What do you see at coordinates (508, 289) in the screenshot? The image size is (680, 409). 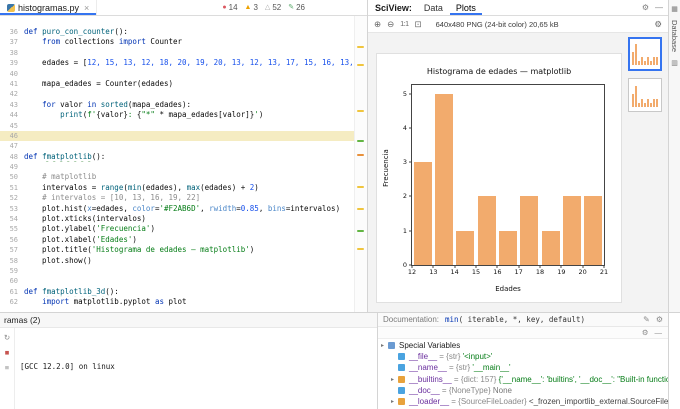 I see `chart-xlabel: Edades` at bounding box center [508, 289].